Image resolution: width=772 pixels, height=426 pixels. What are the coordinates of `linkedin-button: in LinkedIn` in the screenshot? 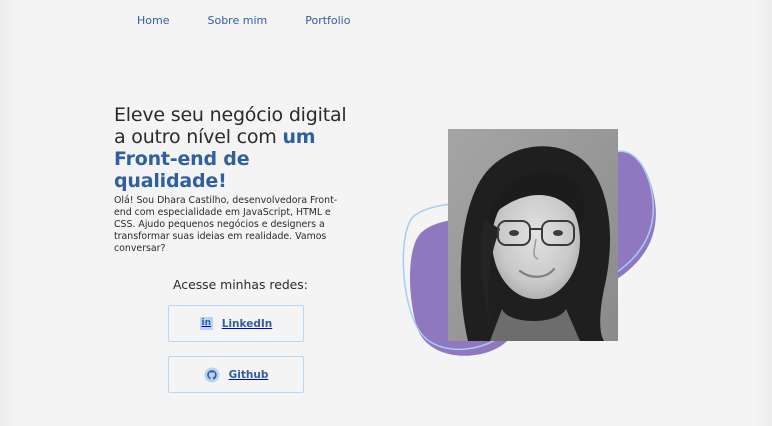 It's located at (236, 323).